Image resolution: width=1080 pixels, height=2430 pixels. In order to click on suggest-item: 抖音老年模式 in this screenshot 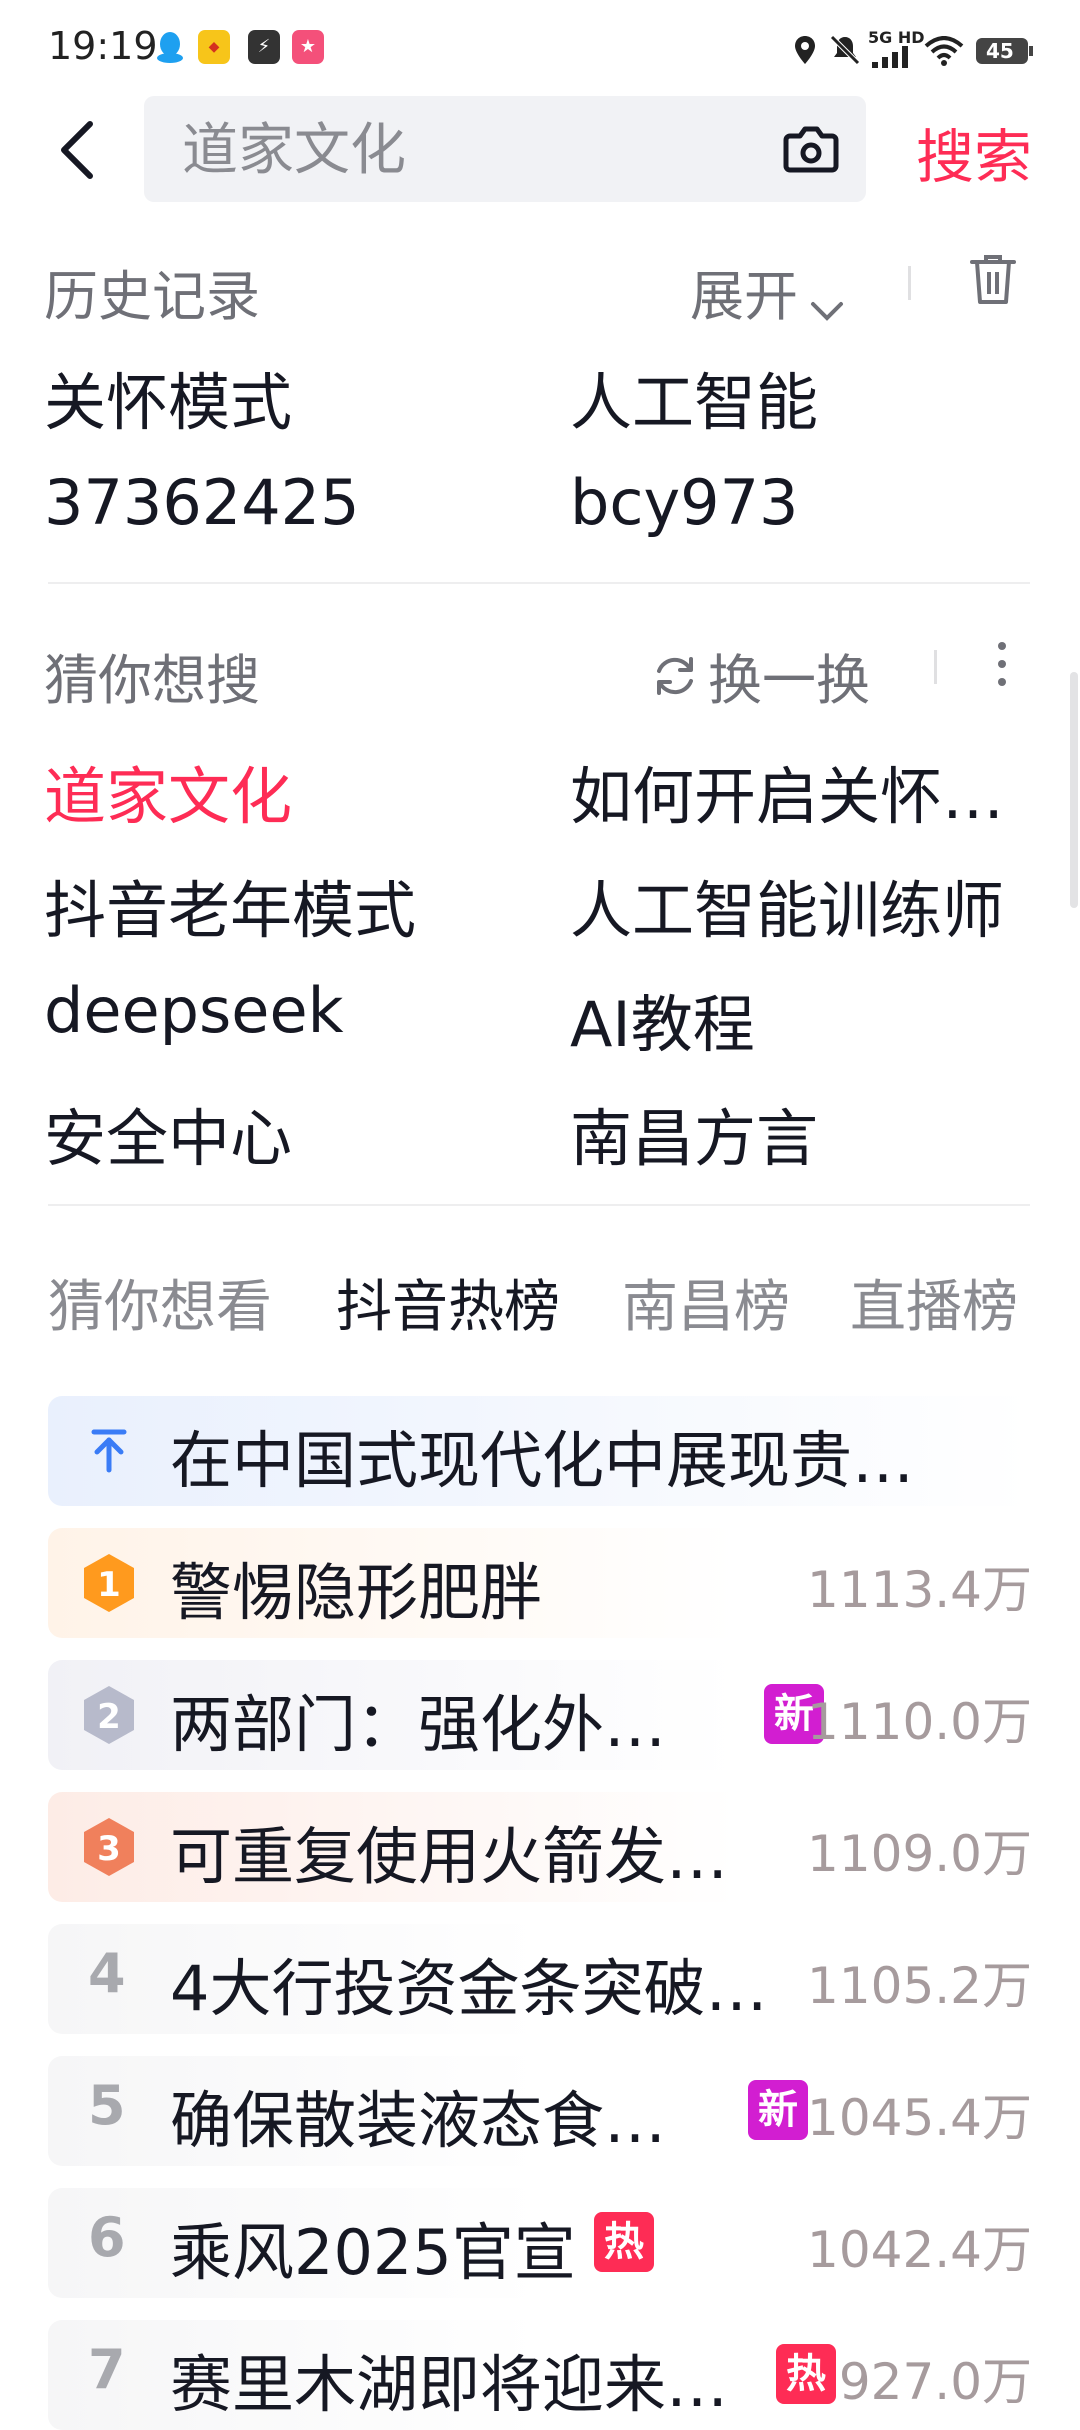, I will do `click(230, 905)`.